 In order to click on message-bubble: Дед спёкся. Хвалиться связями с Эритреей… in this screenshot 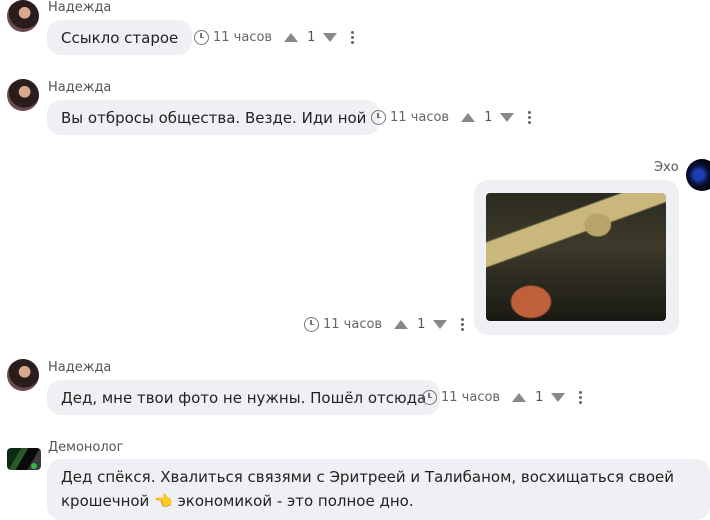, I will do `click(378, 489)`.